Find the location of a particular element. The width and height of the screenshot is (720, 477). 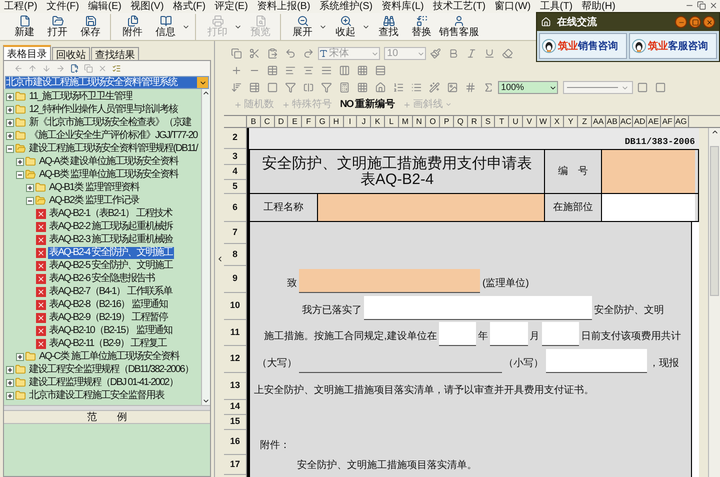

delete-icon is located at coordinates (102, 68).